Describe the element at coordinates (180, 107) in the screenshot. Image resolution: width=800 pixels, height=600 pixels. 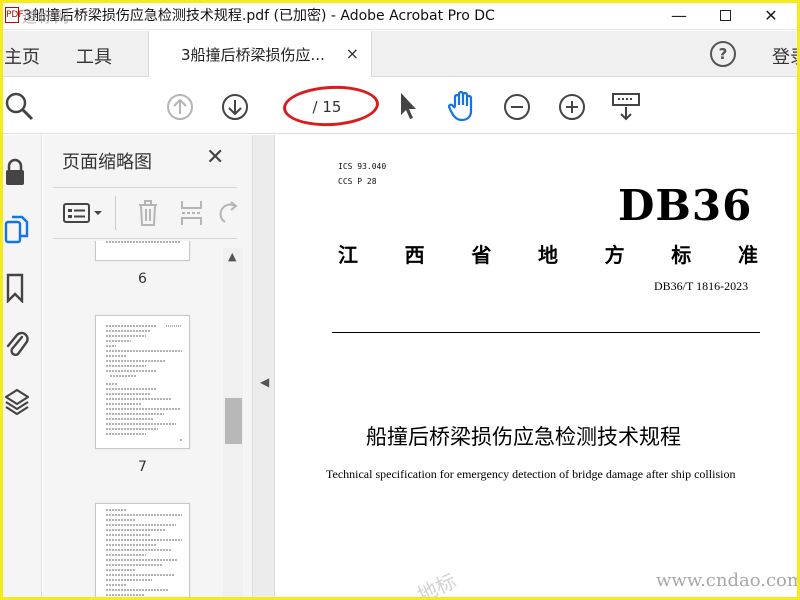
I see `page-up-icon` at that location.